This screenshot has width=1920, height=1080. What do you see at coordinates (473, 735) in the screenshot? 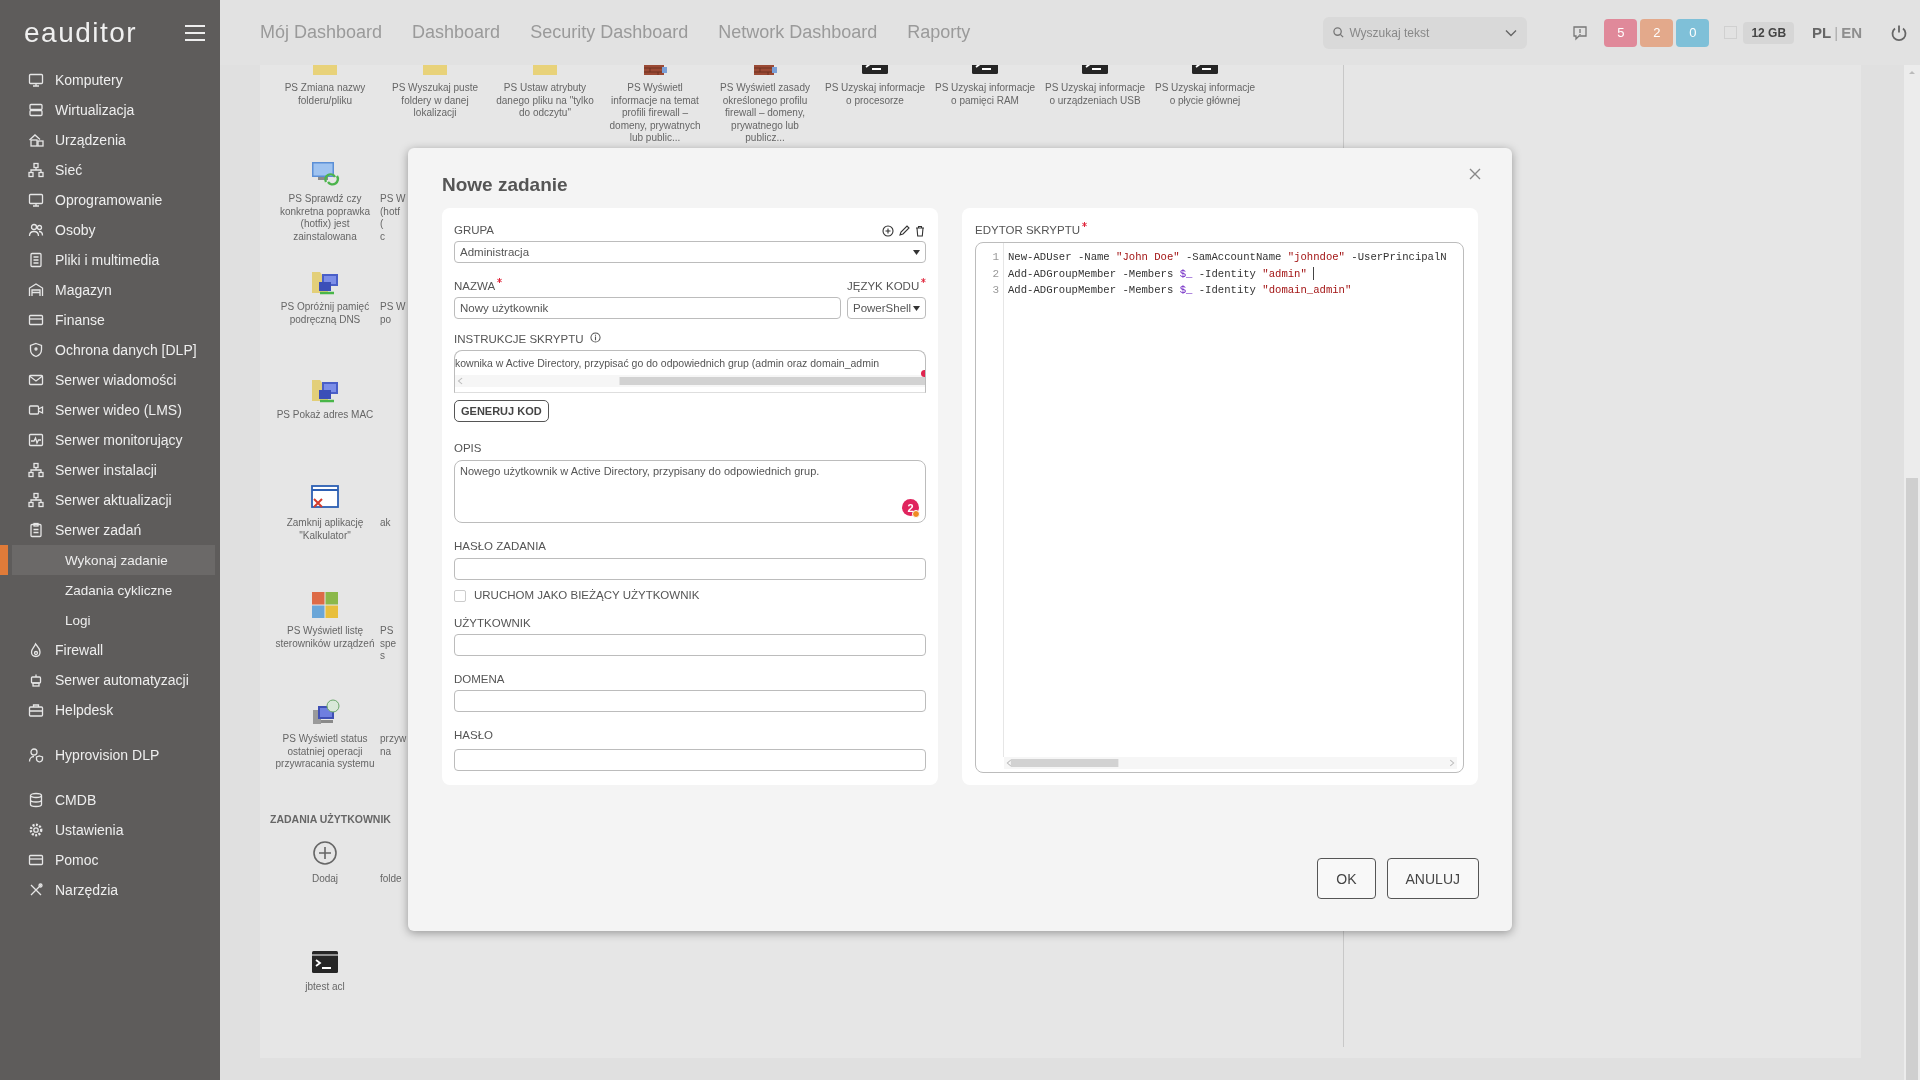
I see `field-label: HASŁO` at bounding box center [473, 735].